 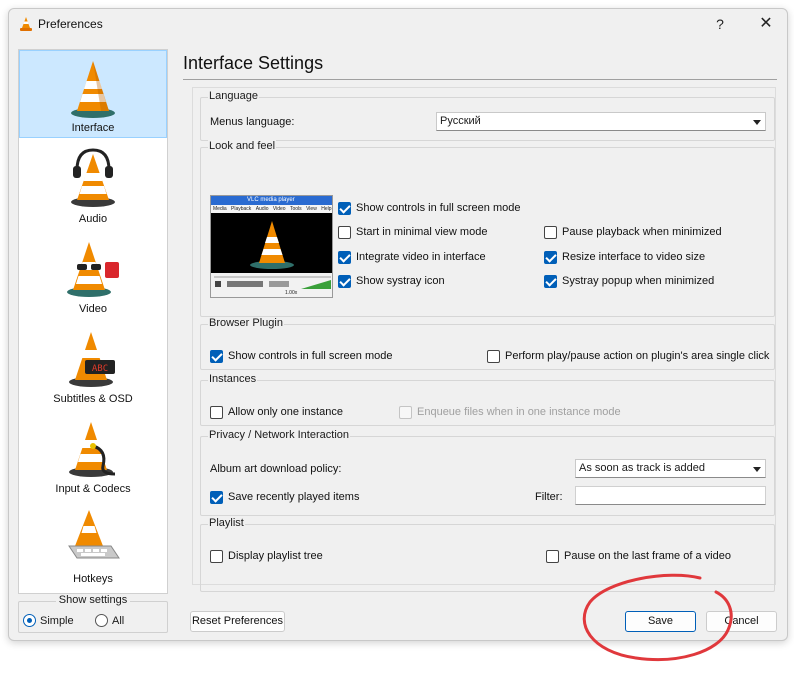 What do you see at coordinates (242, 146) in the screenshot?
I see `group-title: Look and feel` at bounding box center [242, 146].